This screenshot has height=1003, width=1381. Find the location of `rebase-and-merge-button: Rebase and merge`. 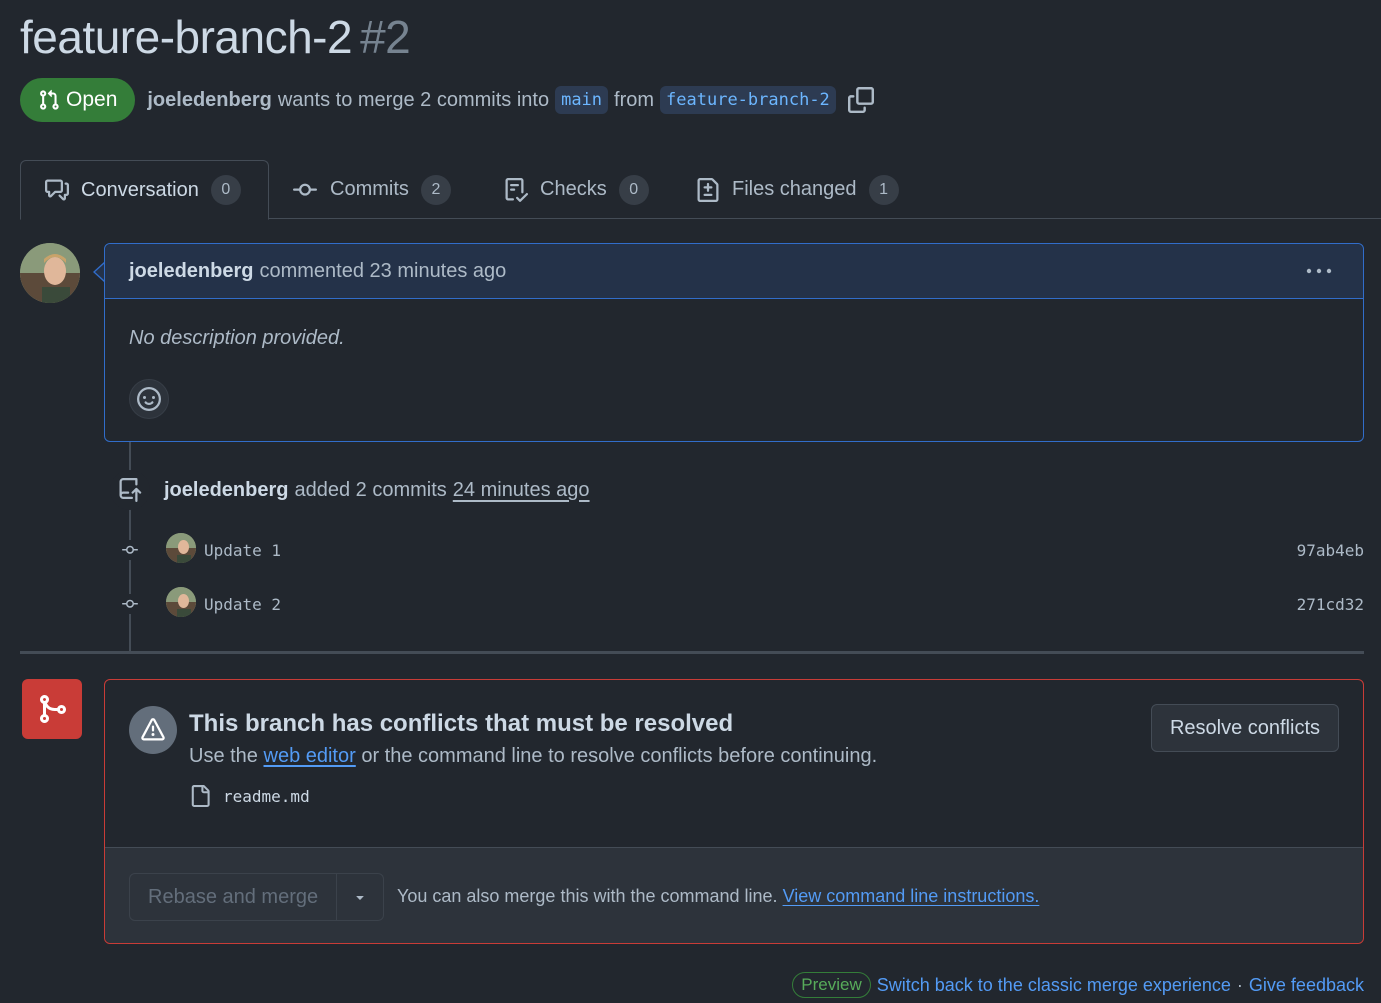

rebase-and-merge-button: Rebase and merge is located at coordinates (234, 897).